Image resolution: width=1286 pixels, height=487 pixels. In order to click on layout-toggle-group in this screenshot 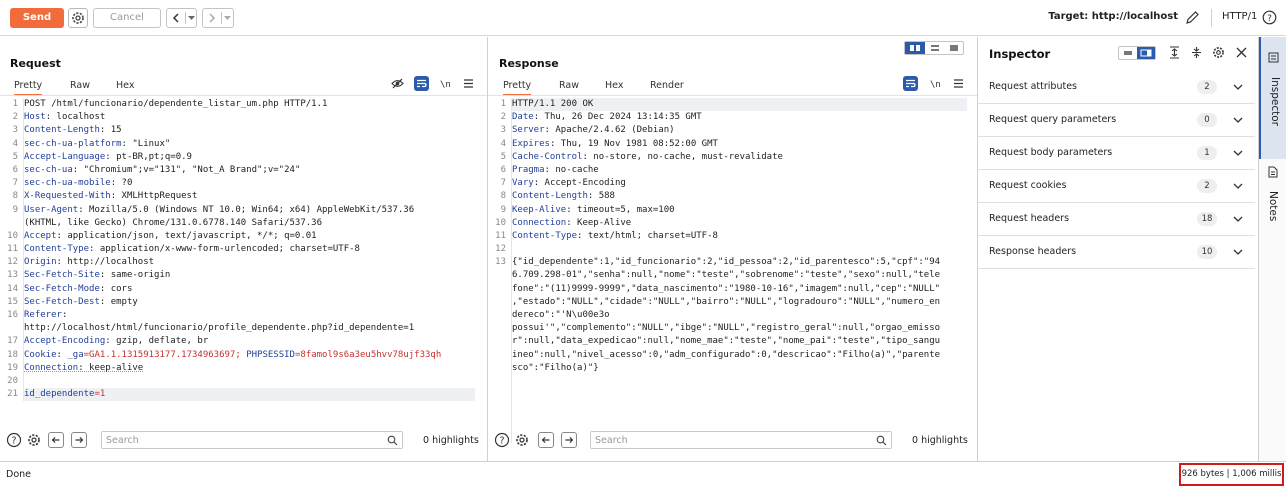, I will do `click(934, 48)`.